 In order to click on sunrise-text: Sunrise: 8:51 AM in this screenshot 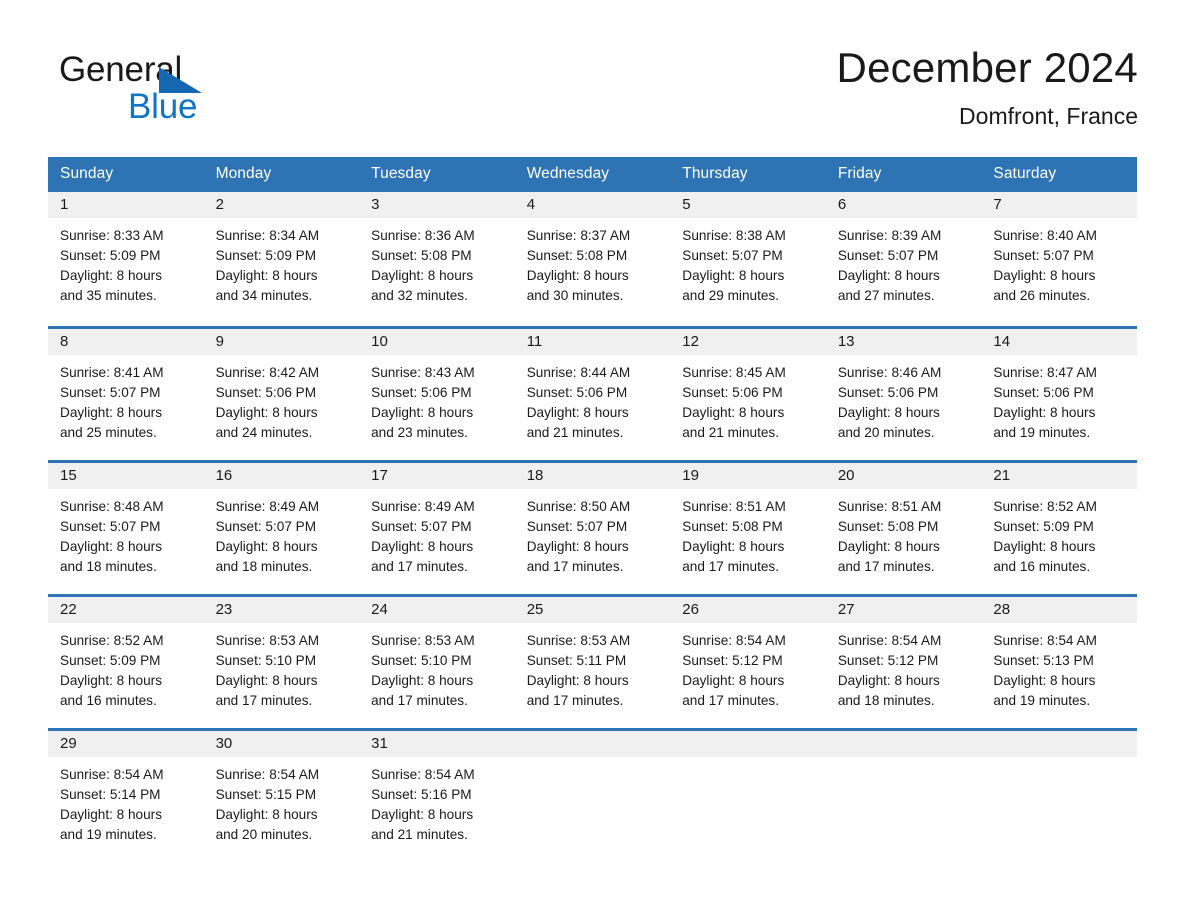, I will do `click(889, 506)`.